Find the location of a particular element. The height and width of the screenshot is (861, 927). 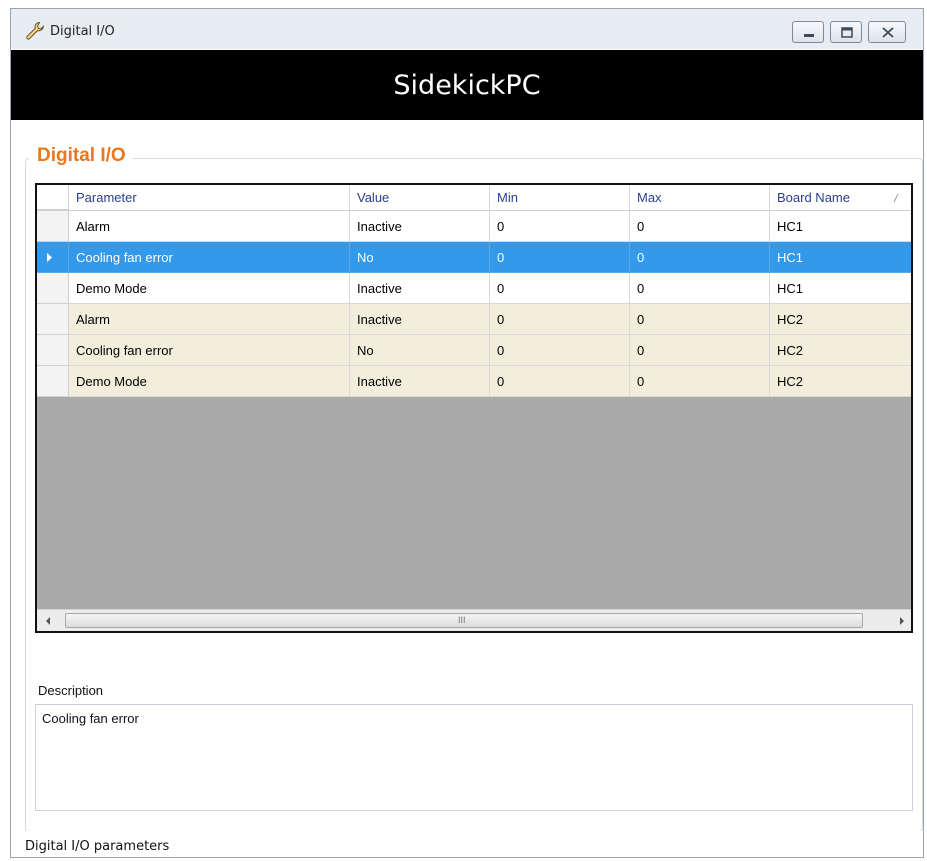

column-header-board-name: Board Name is located at coordinates (840, 197).